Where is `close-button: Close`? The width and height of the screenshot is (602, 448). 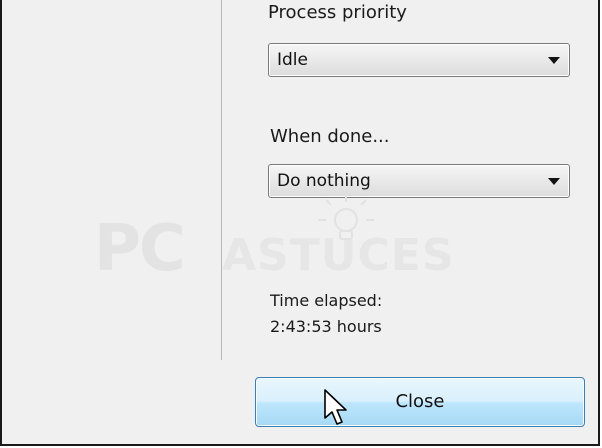
close-button: Close is located at coordinates (420, 402).